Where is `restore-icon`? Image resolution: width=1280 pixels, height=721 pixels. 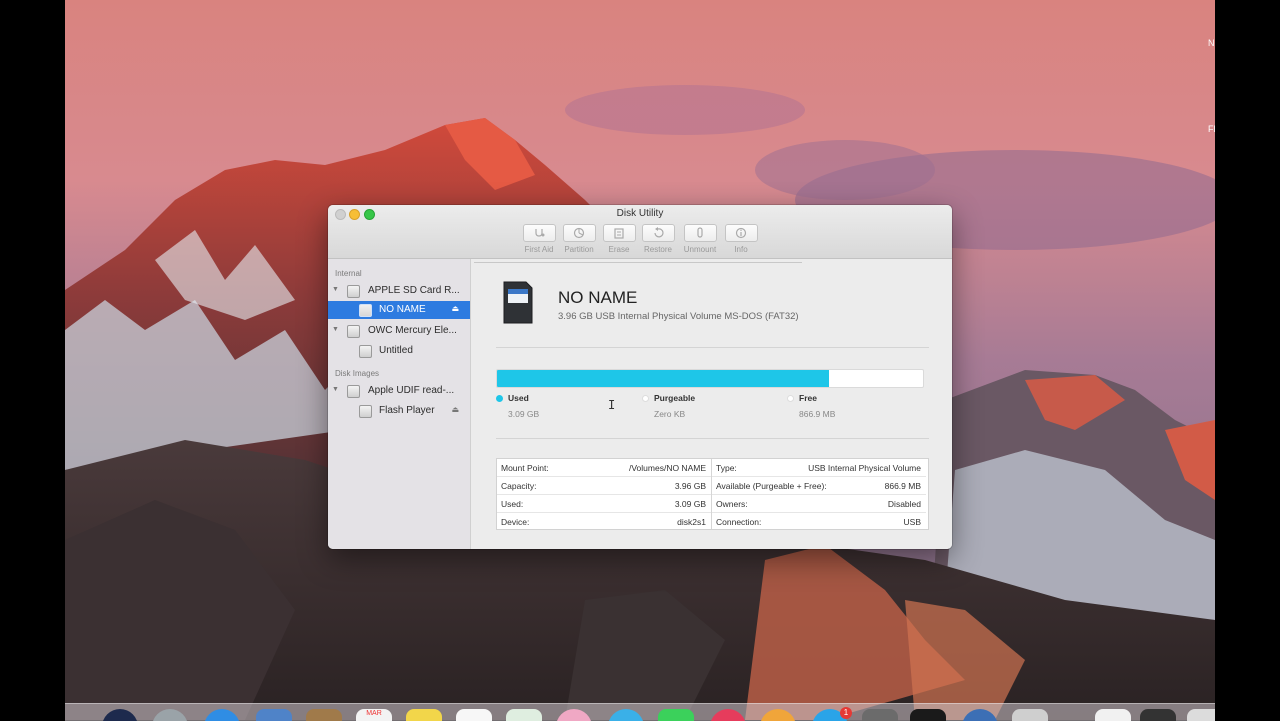
restore-icon is located at coordinates (659, 232).